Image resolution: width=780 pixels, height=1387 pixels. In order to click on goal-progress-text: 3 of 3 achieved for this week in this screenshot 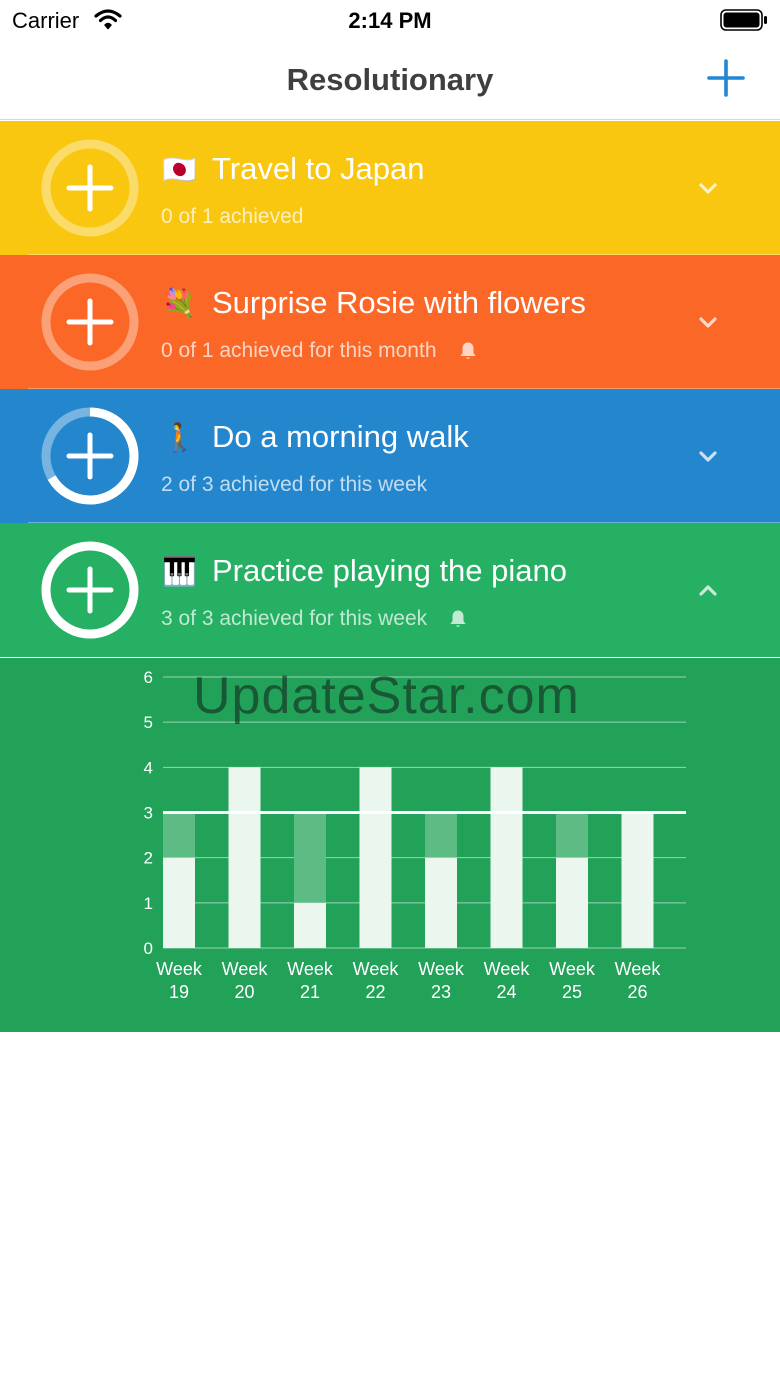, I will do `click(294, 618)`.